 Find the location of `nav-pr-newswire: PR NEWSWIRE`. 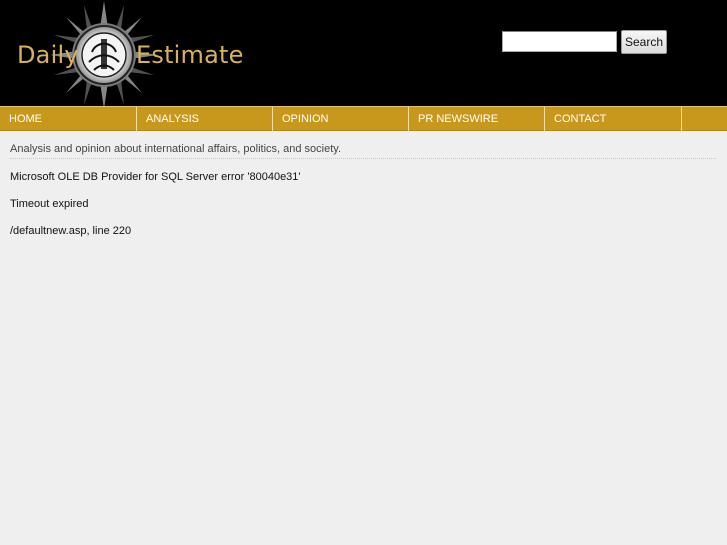

nav-pr-newswire: PR NEWSWIRE is located at coordinates (477, 119).